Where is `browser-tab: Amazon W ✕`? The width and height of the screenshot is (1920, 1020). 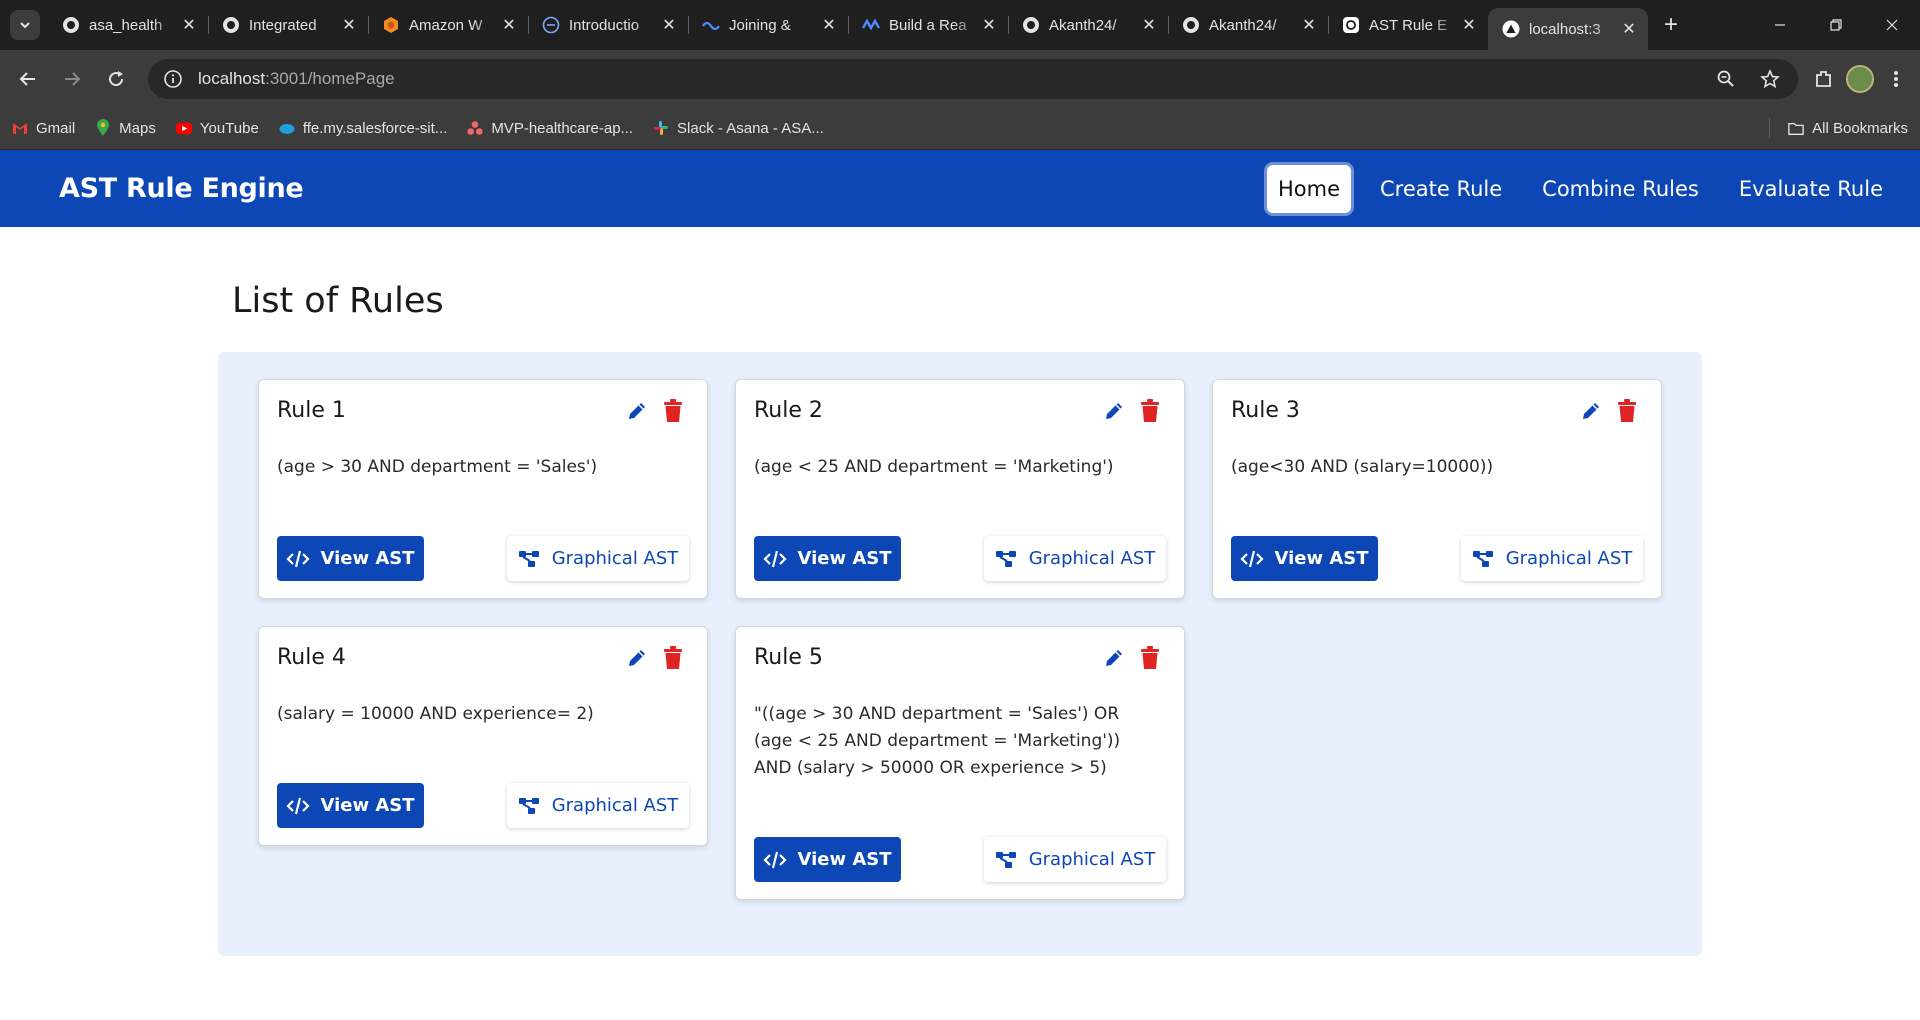
browser-tab: Amazon W ✕ is located at coordinates (448, 25).